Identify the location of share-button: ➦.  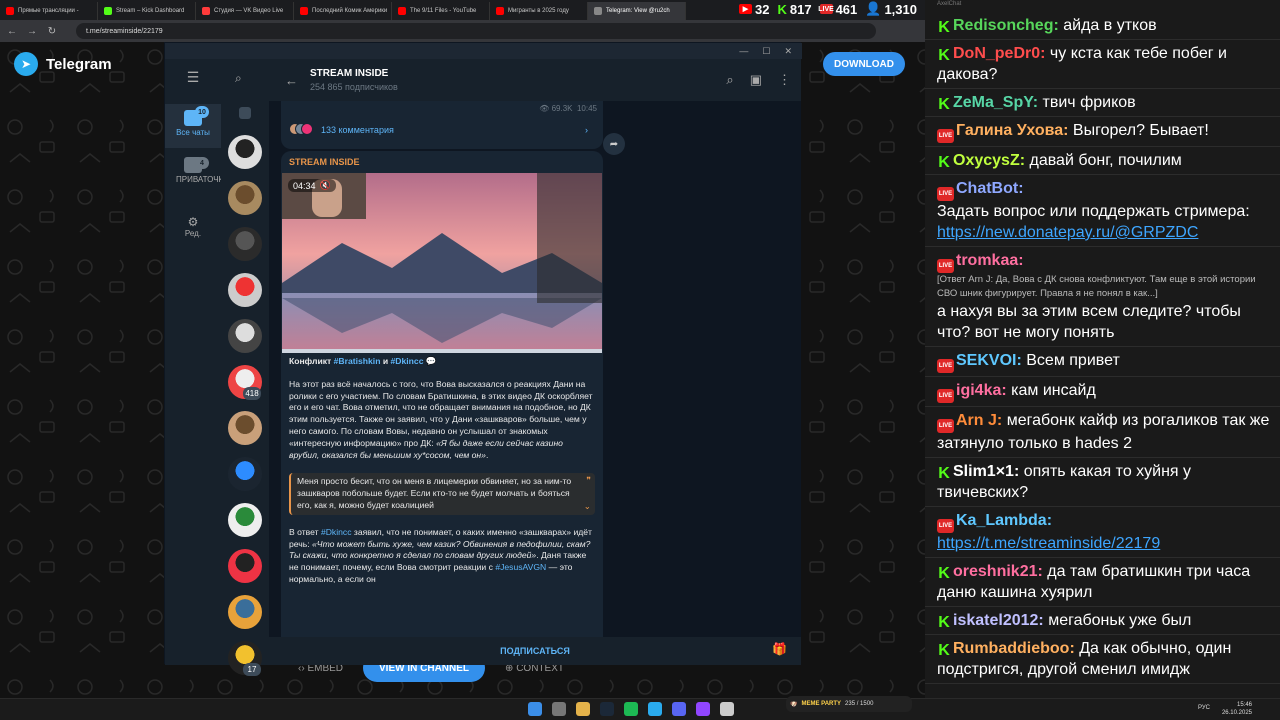
(614, 144).